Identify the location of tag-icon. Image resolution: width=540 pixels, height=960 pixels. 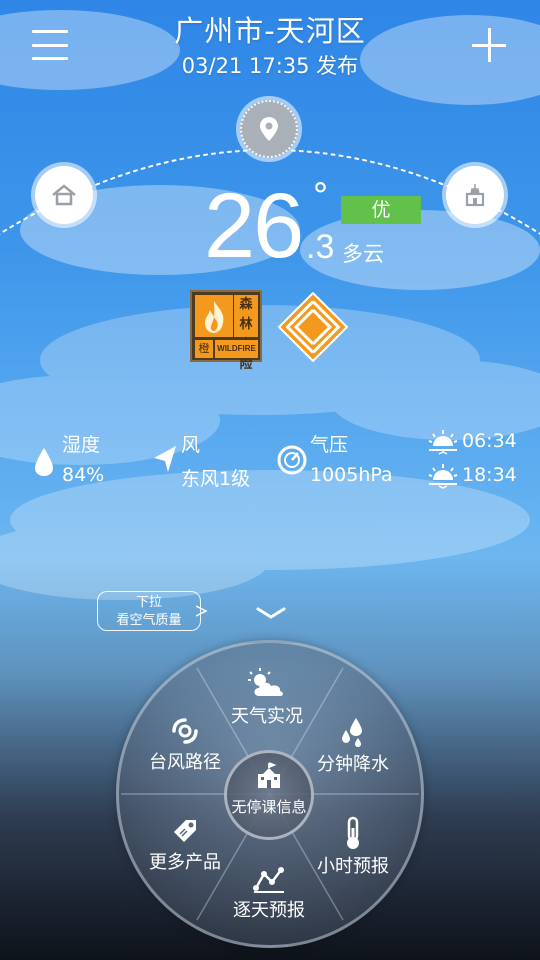
(185, 831).